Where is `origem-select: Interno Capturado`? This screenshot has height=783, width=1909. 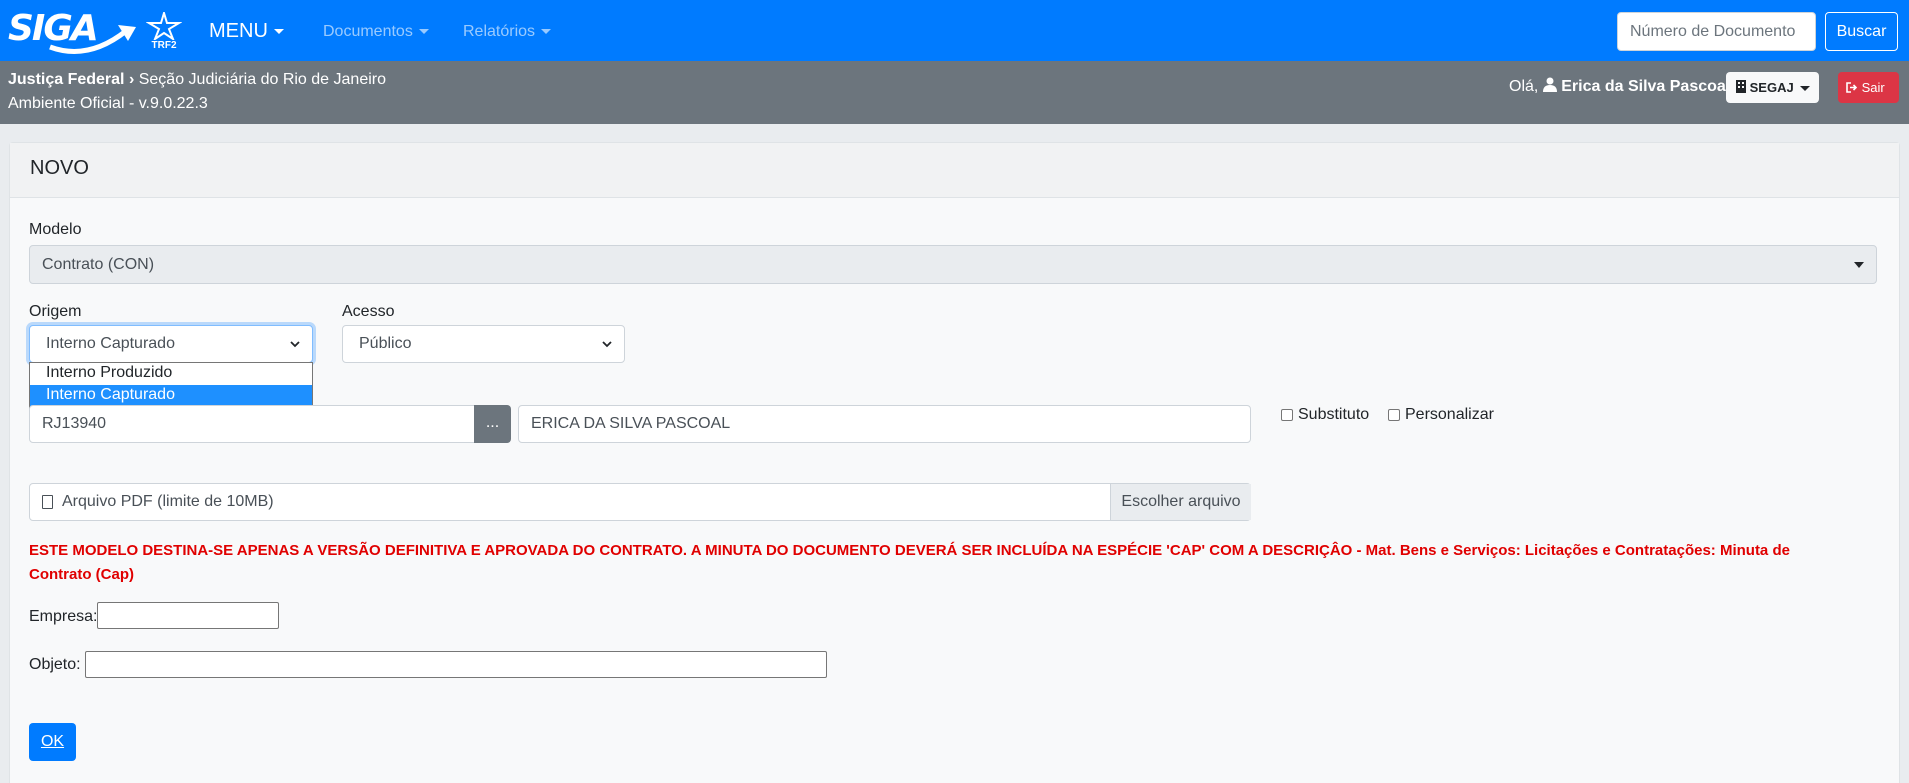 origem-select: Interno Capturado is located at coordinates (171, 344).